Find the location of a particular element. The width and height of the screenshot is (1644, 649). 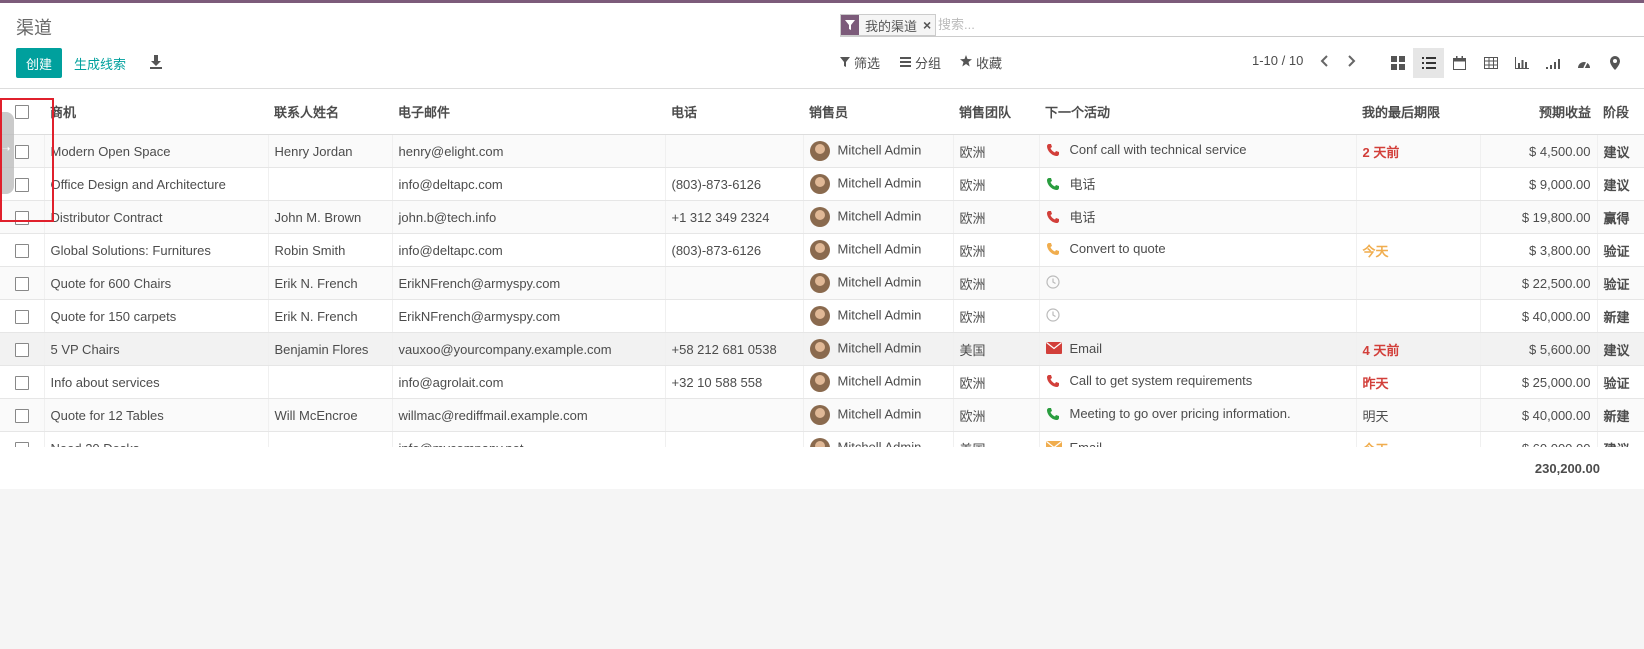

next-activity: Meeting to go over pricing information. is located at coordinates (1180, 414).